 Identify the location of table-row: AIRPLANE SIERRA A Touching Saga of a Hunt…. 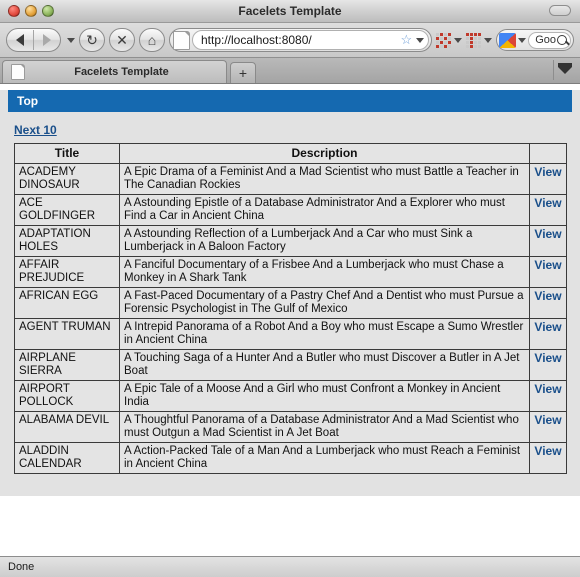
(290, 365).